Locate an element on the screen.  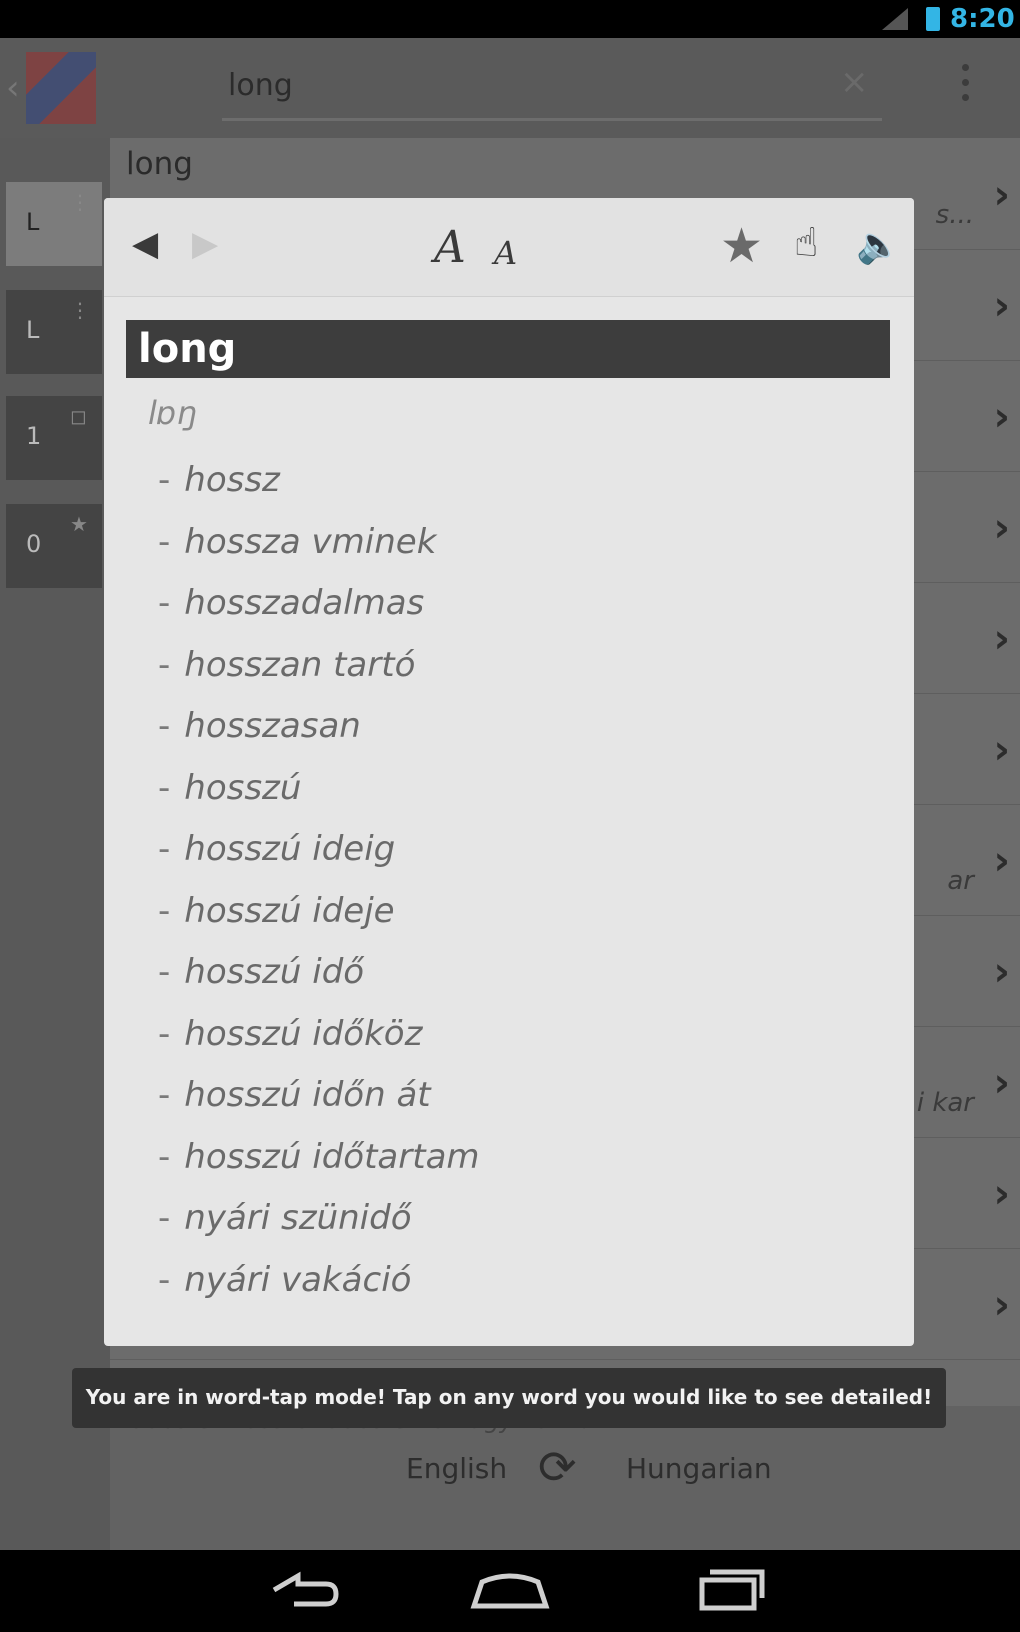
app-logo is located at coordinates (61, 88).